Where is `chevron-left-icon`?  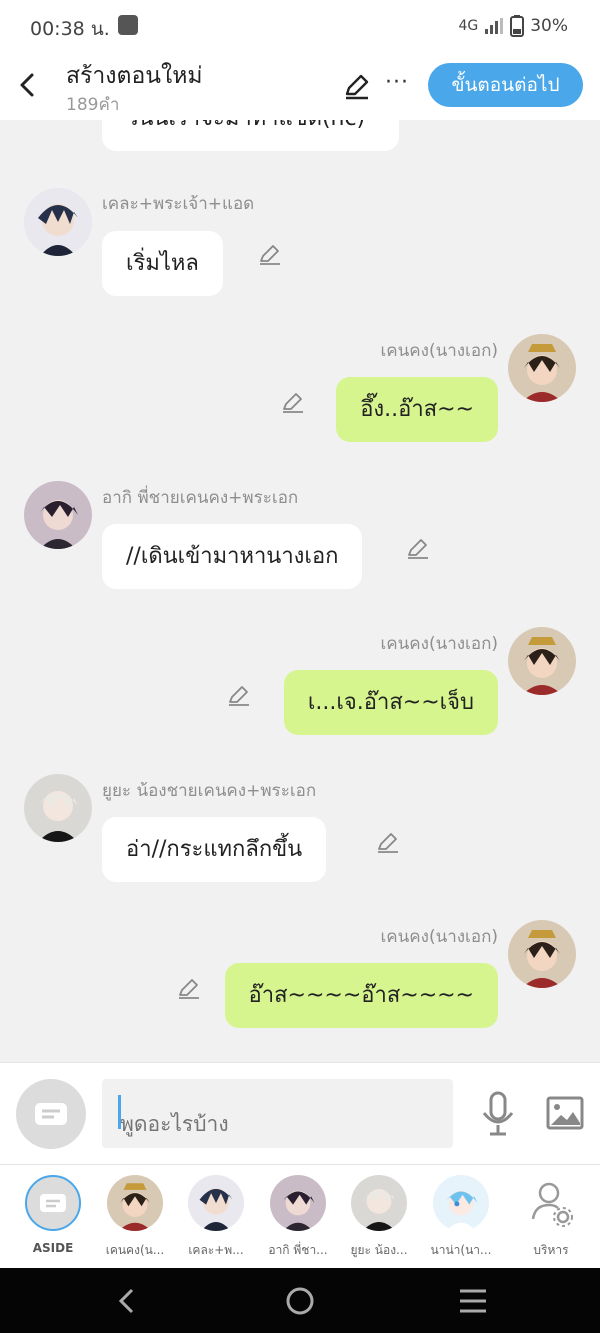 chevron-left-icon is located at coordinates (27, 85).